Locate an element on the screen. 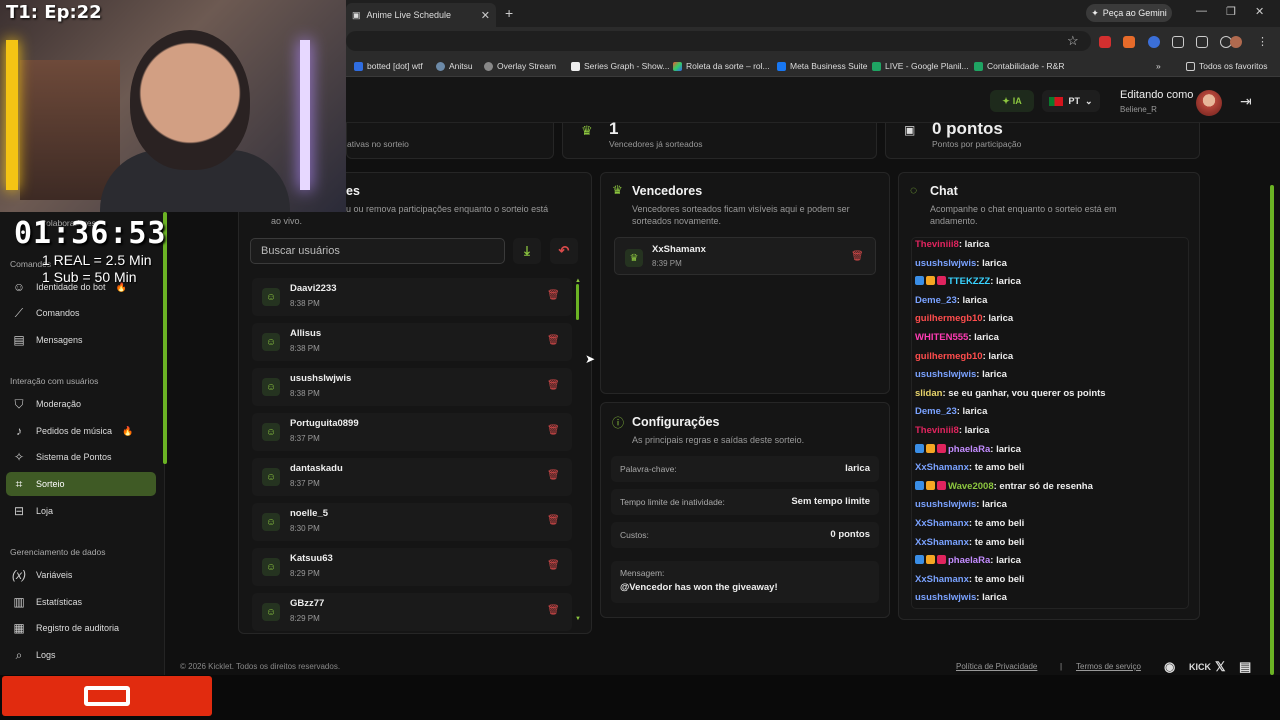  sidebar-item-commands: ⟋ Comandos is located at coordinates (81, 313).